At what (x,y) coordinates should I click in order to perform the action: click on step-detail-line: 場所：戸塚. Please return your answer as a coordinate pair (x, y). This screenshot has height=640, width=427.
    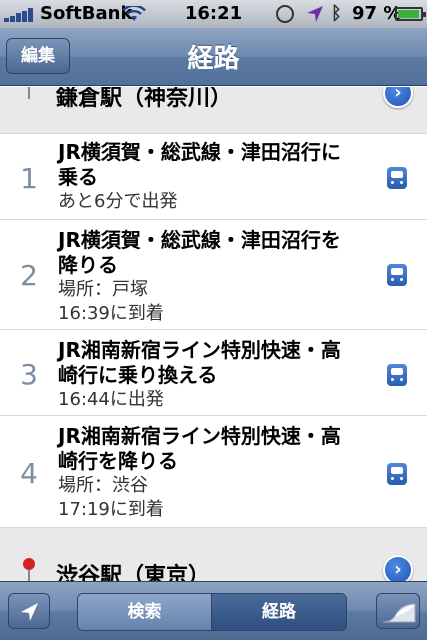
    Looking at the image, I should click on (103, 289).